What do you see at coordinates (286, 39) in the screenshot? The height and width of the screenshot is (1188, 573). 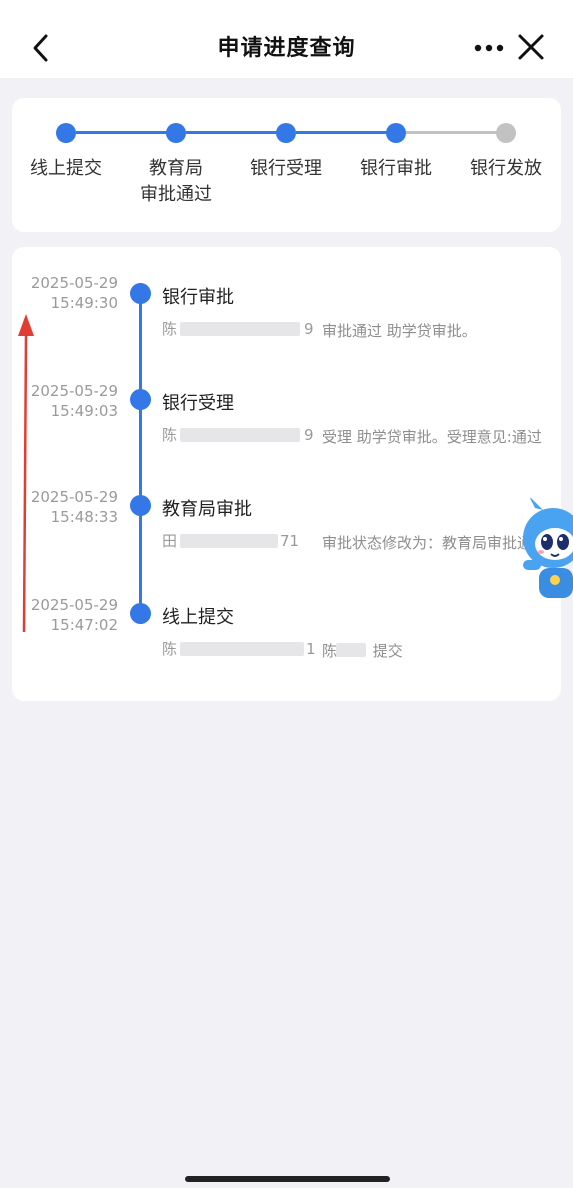 I see `nav-header: 申请进度查询` at bounding box center [286, 39].